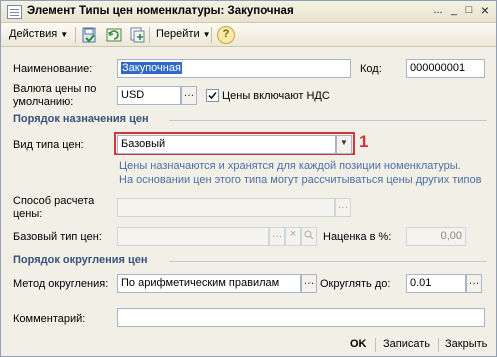  I want to click on bottom-bar: OK Записать Закрыть, so click(248, 344).